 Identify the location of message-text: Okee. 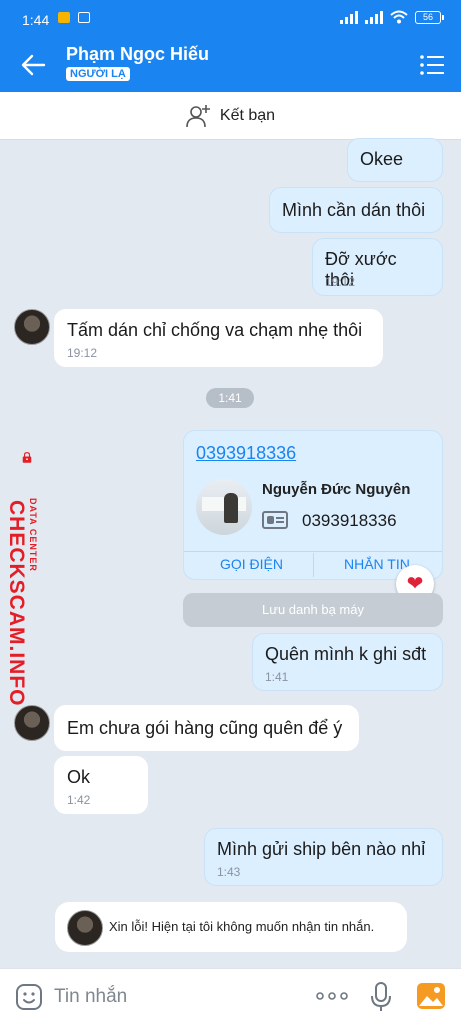
(382, 159).